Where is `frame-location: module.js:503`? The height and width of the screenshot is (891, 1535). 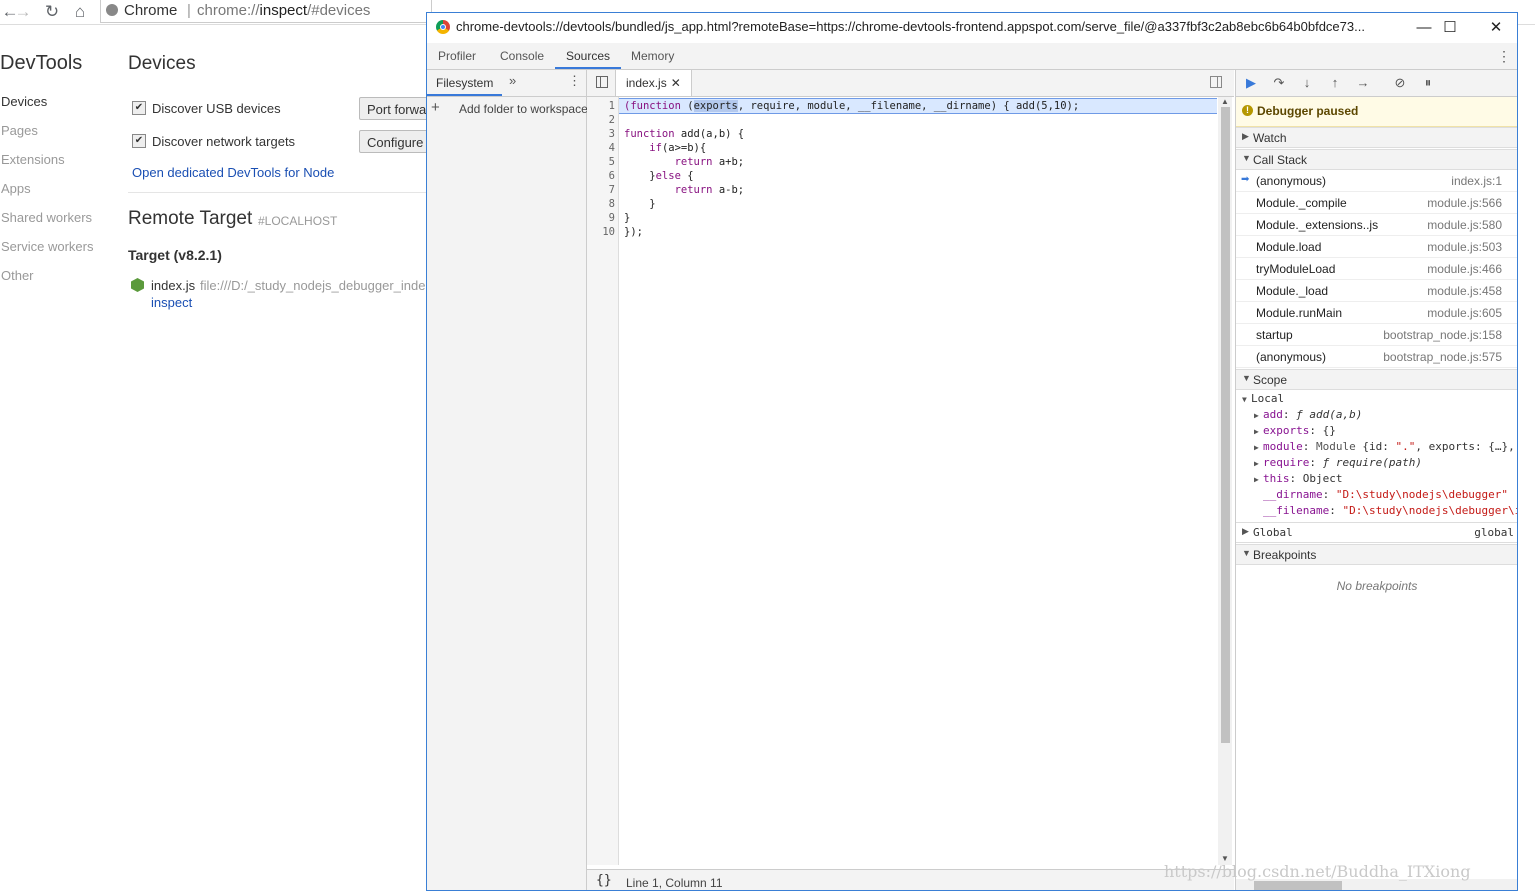
frame-location: module.js:503 is located at coordinates (1464, 247).